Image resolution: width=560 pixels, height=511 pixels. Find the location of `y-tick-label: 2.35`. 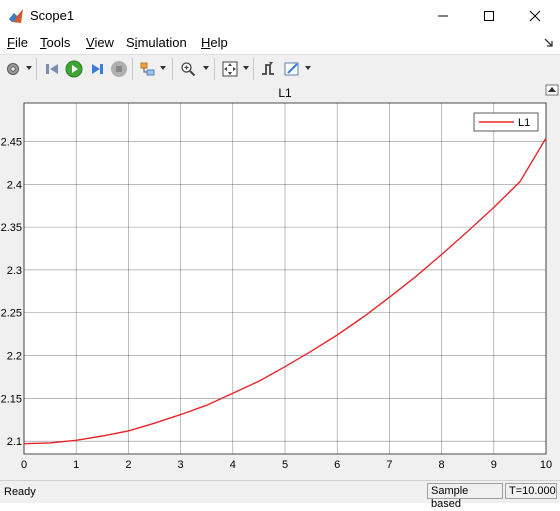

y-tick-label: 2.35 is located at coordinates (11, 228).